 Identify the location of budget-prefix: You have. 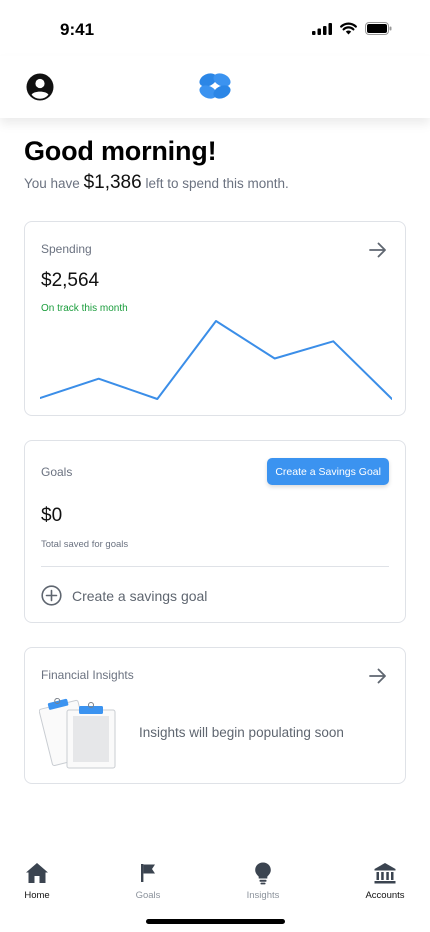
(52, 183).